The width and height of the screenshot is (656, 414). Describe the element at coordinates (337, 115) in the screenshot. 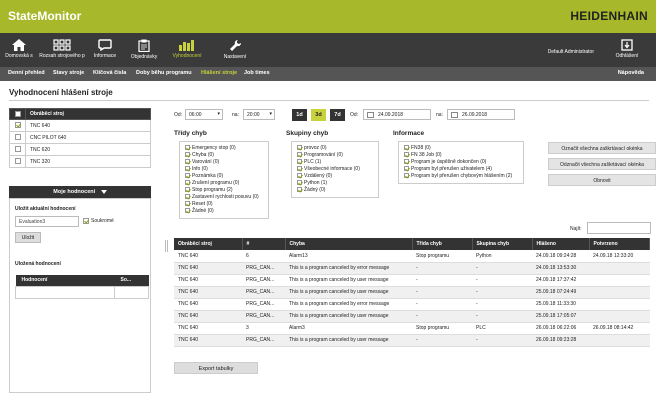

I see `range-7d-button: 7d` at that location.